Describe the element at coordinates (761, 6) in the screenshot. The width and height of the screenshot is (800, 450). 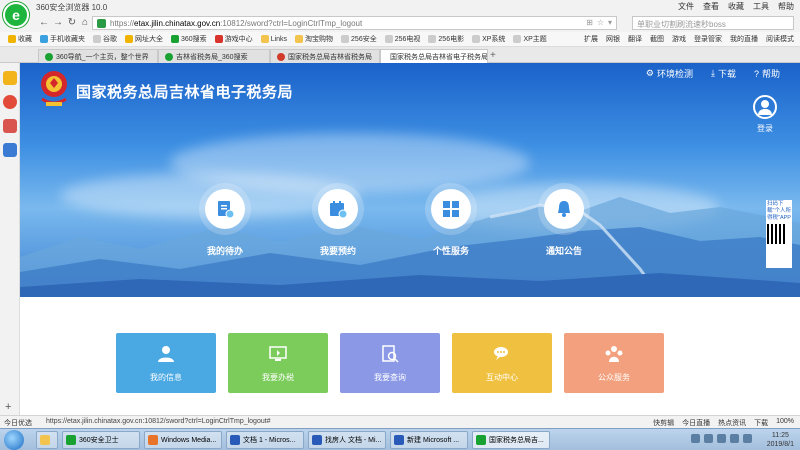
I see `menu-tools: 工具` at that location.